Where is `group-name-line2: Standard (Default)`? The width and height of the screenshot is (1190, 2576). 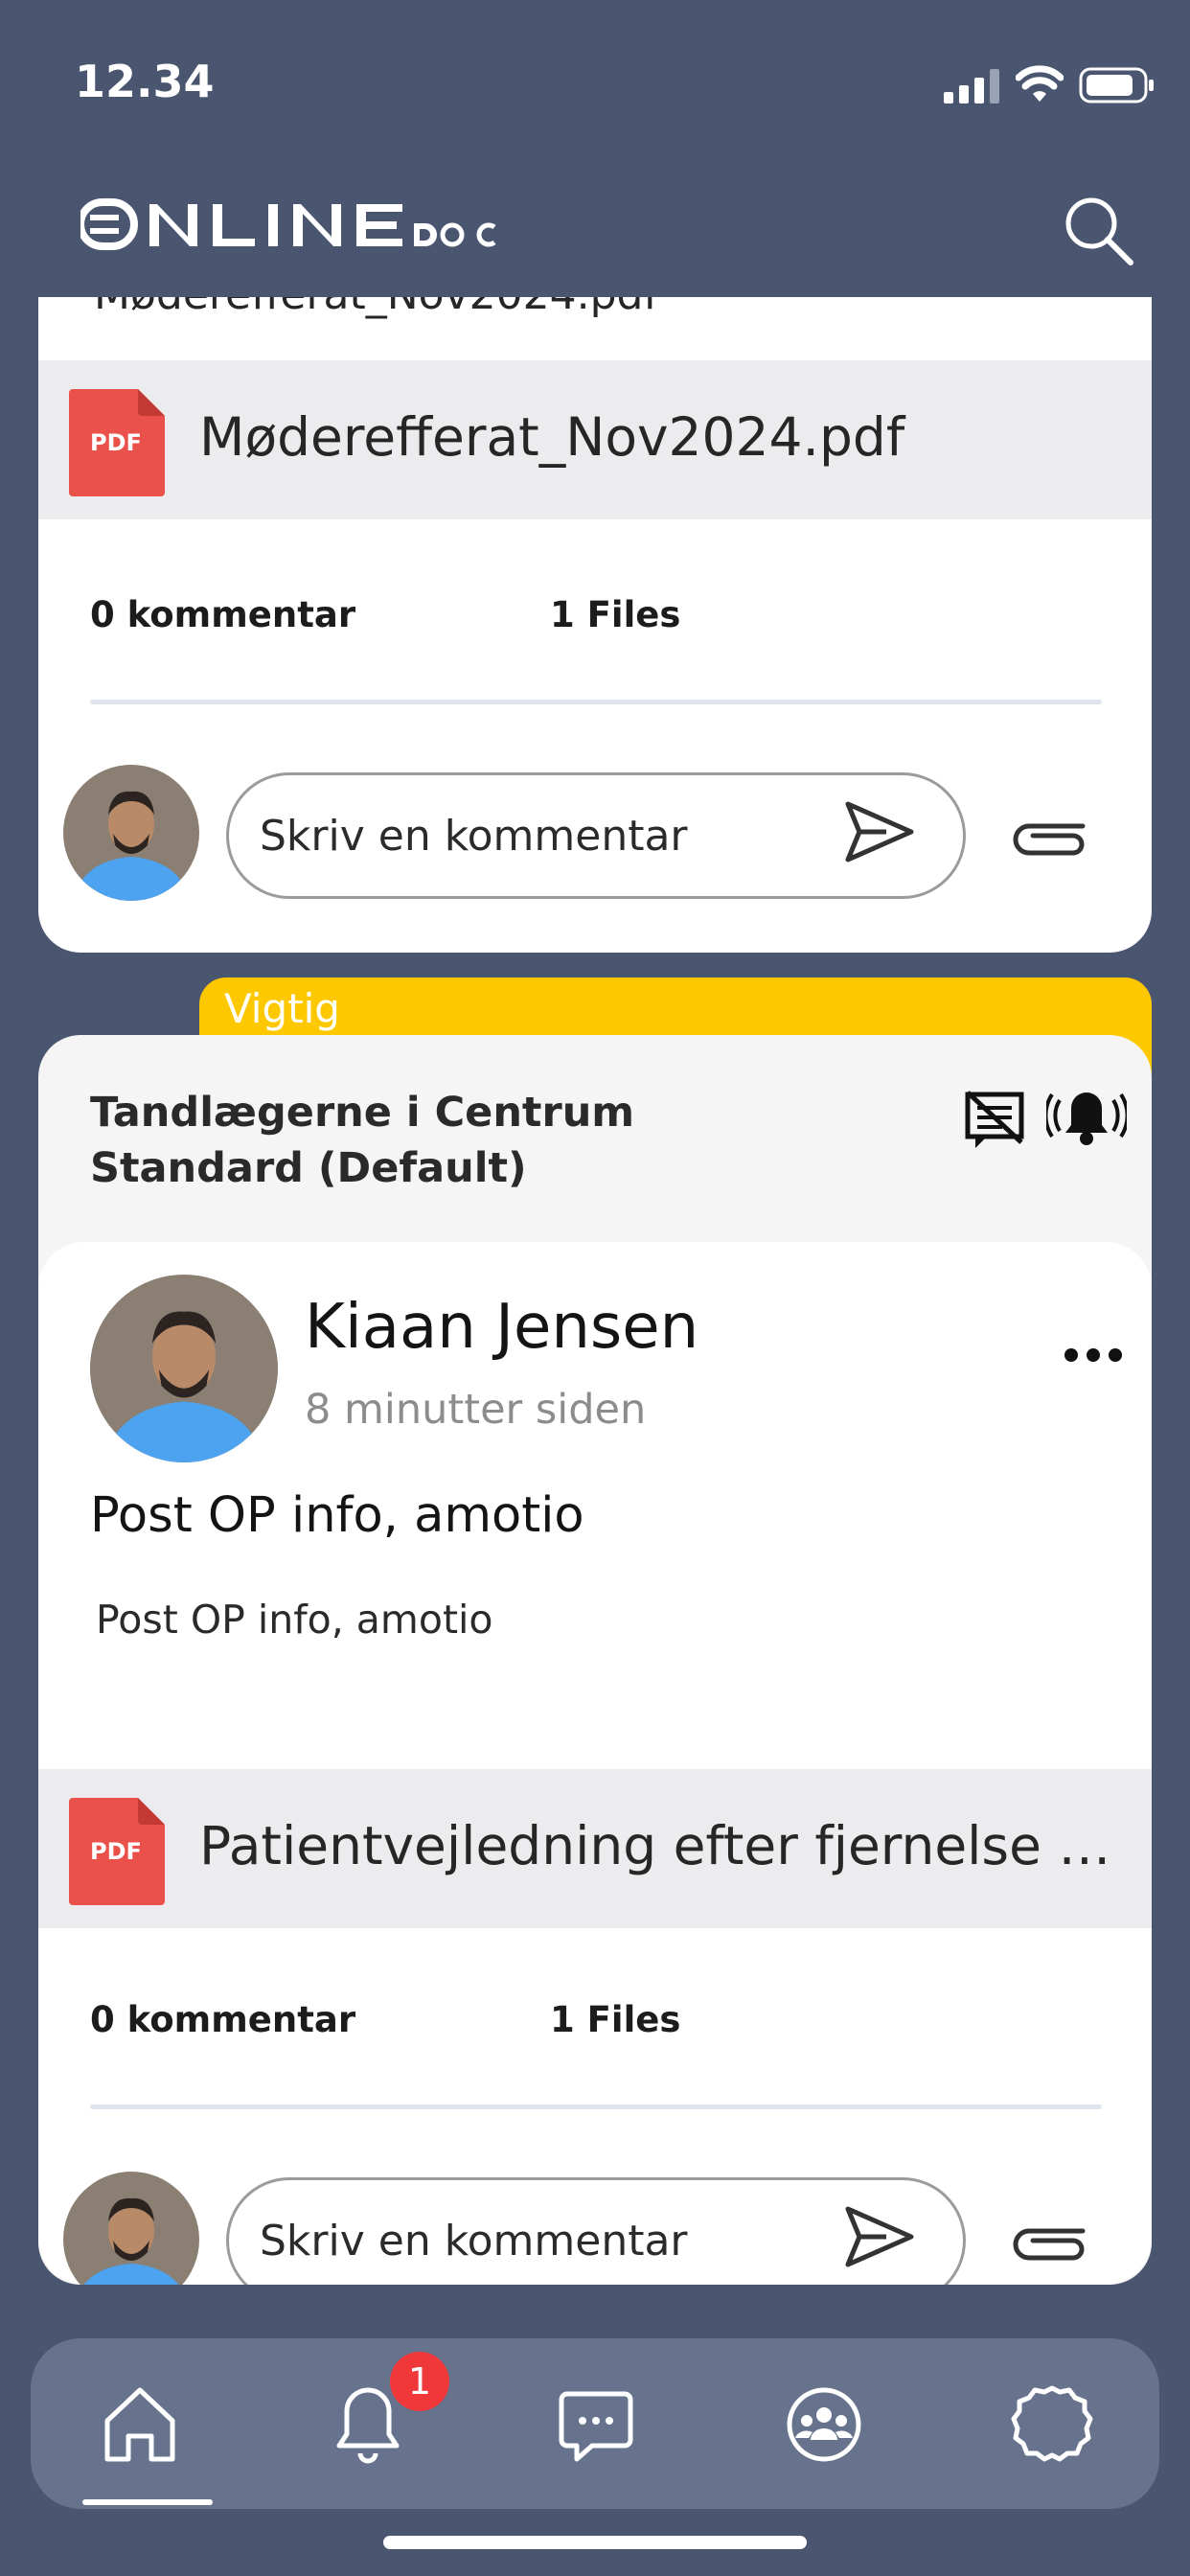 group-name-line2: Standard (Default) is located at coordinates (309, 1168).